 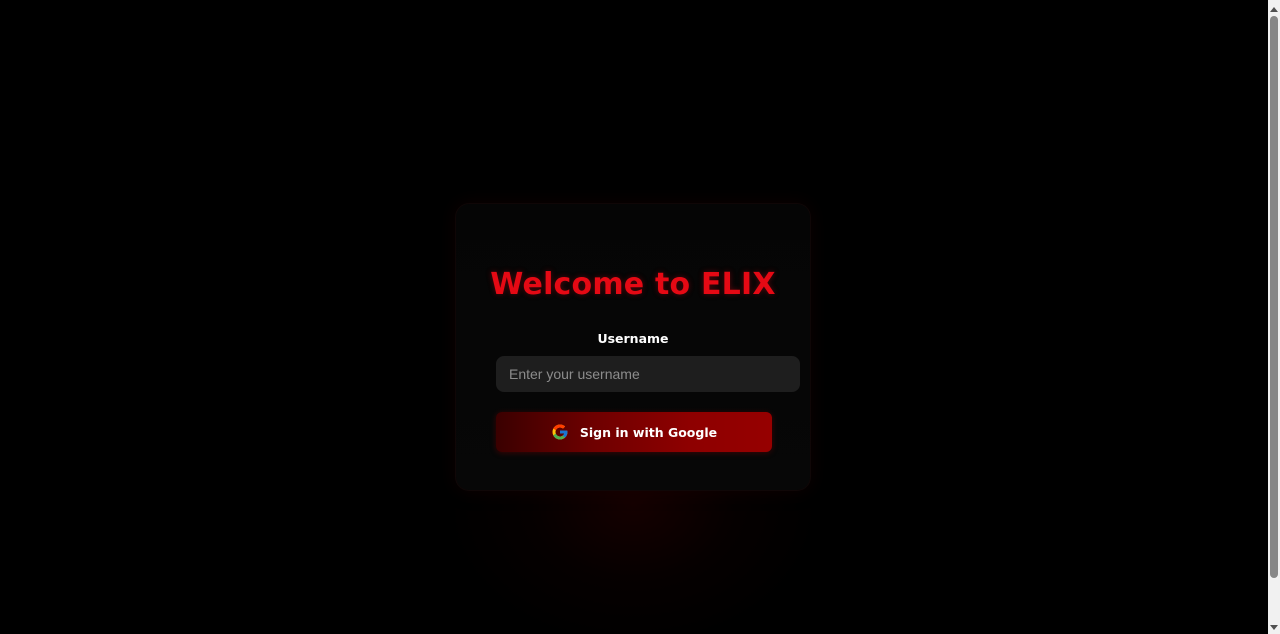 I want to click on google-sign-in-label: Sign in with Google, so click(x=648, y=432).